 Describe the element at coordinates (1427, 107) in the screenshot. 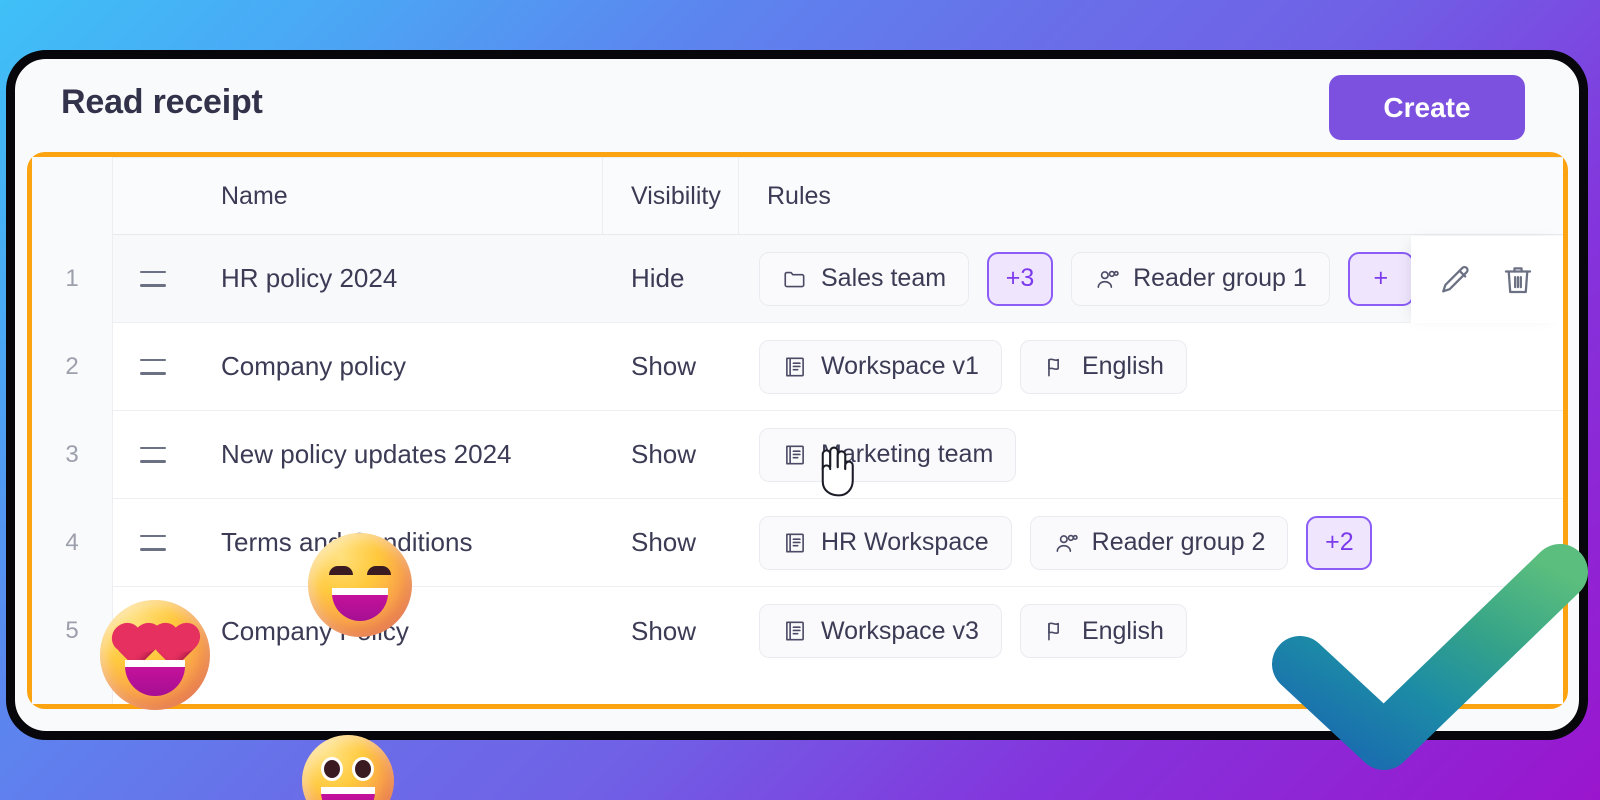

I see `create-button: Create` at that location.